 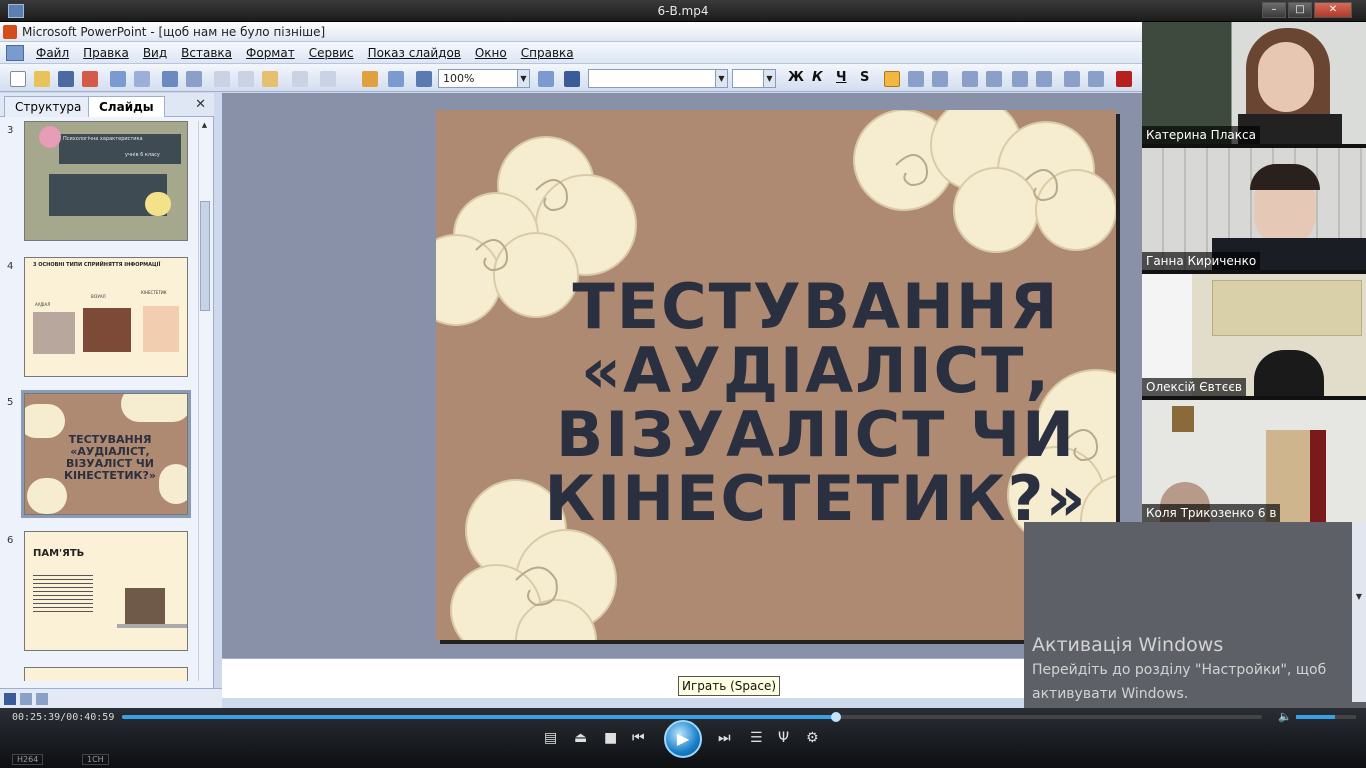 What do you see at coordinates (610, 738) in the screenshot?
I see `stop-icon: ■` at bounding box center [610, 738].